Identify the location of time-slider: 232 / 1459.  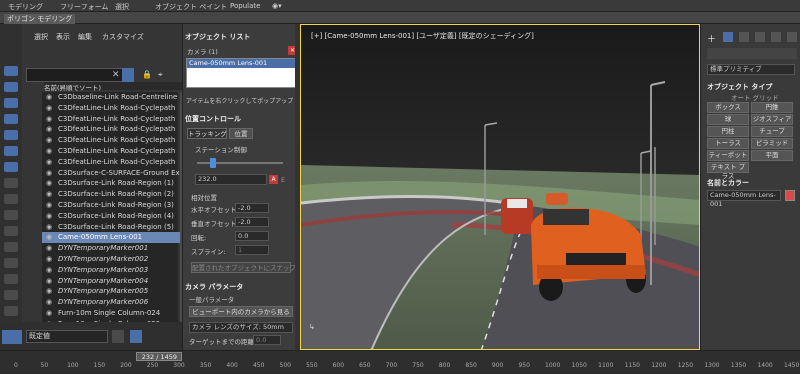
(159, 356).